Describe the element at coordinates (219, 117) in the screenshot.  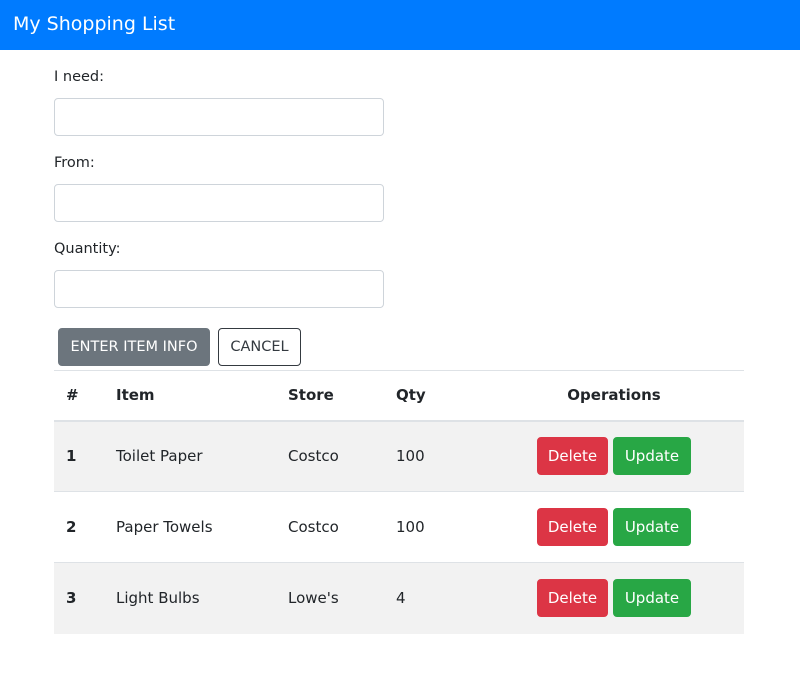
I see `need-input` at that location.